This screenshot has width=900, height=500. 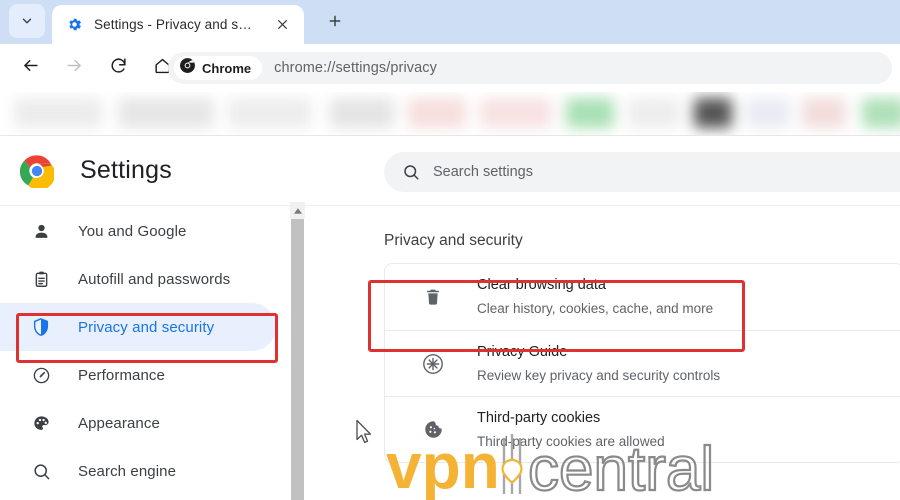 I want to click on reload-icon, so click(x=118, y=68).